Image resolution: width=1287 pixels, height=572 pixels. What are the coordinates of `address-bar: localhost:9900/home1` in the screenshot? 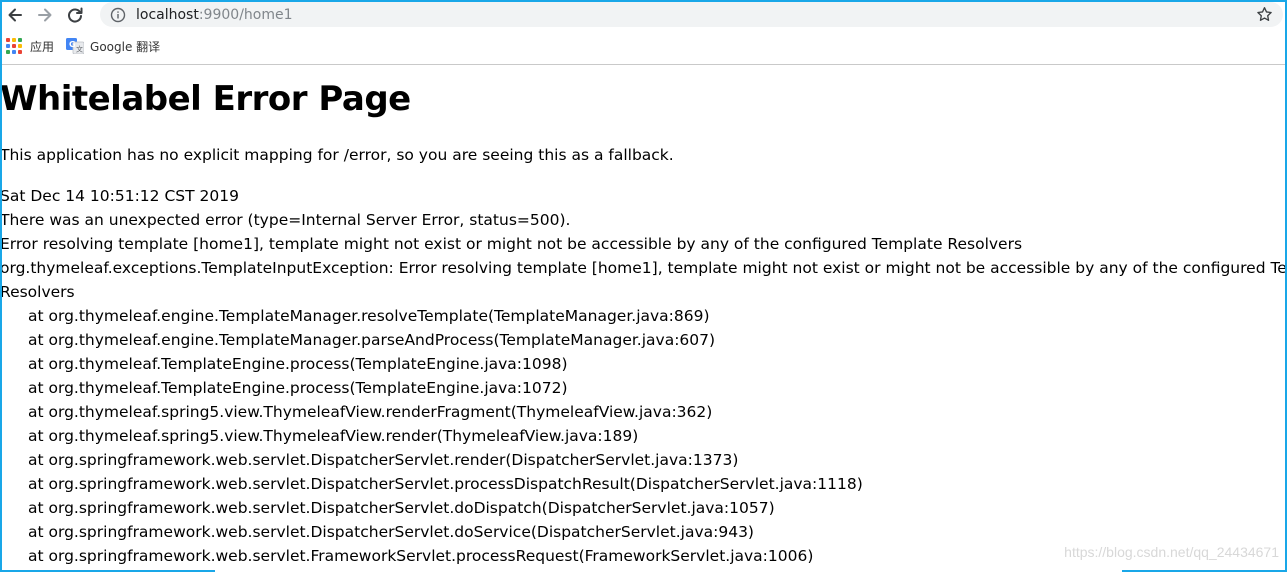 It's located at (691, 14).